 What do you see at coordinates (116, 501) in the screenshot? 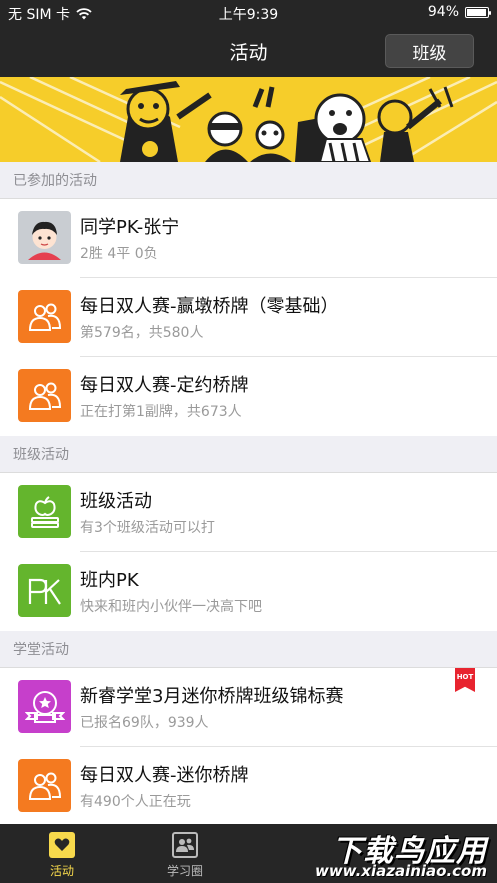
I see `item-title: 班级活动` at bounding box center [116, 501].